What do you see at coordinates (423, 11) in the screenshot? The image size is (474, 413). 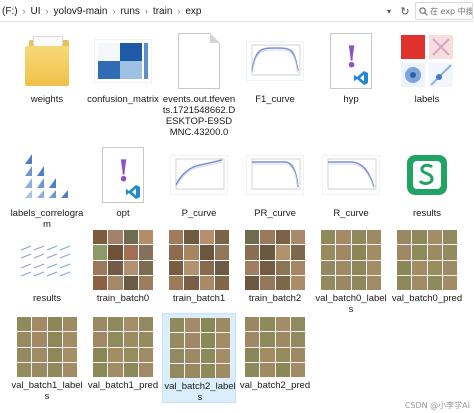 I see `search-icon` at bounding box center [423, 11].